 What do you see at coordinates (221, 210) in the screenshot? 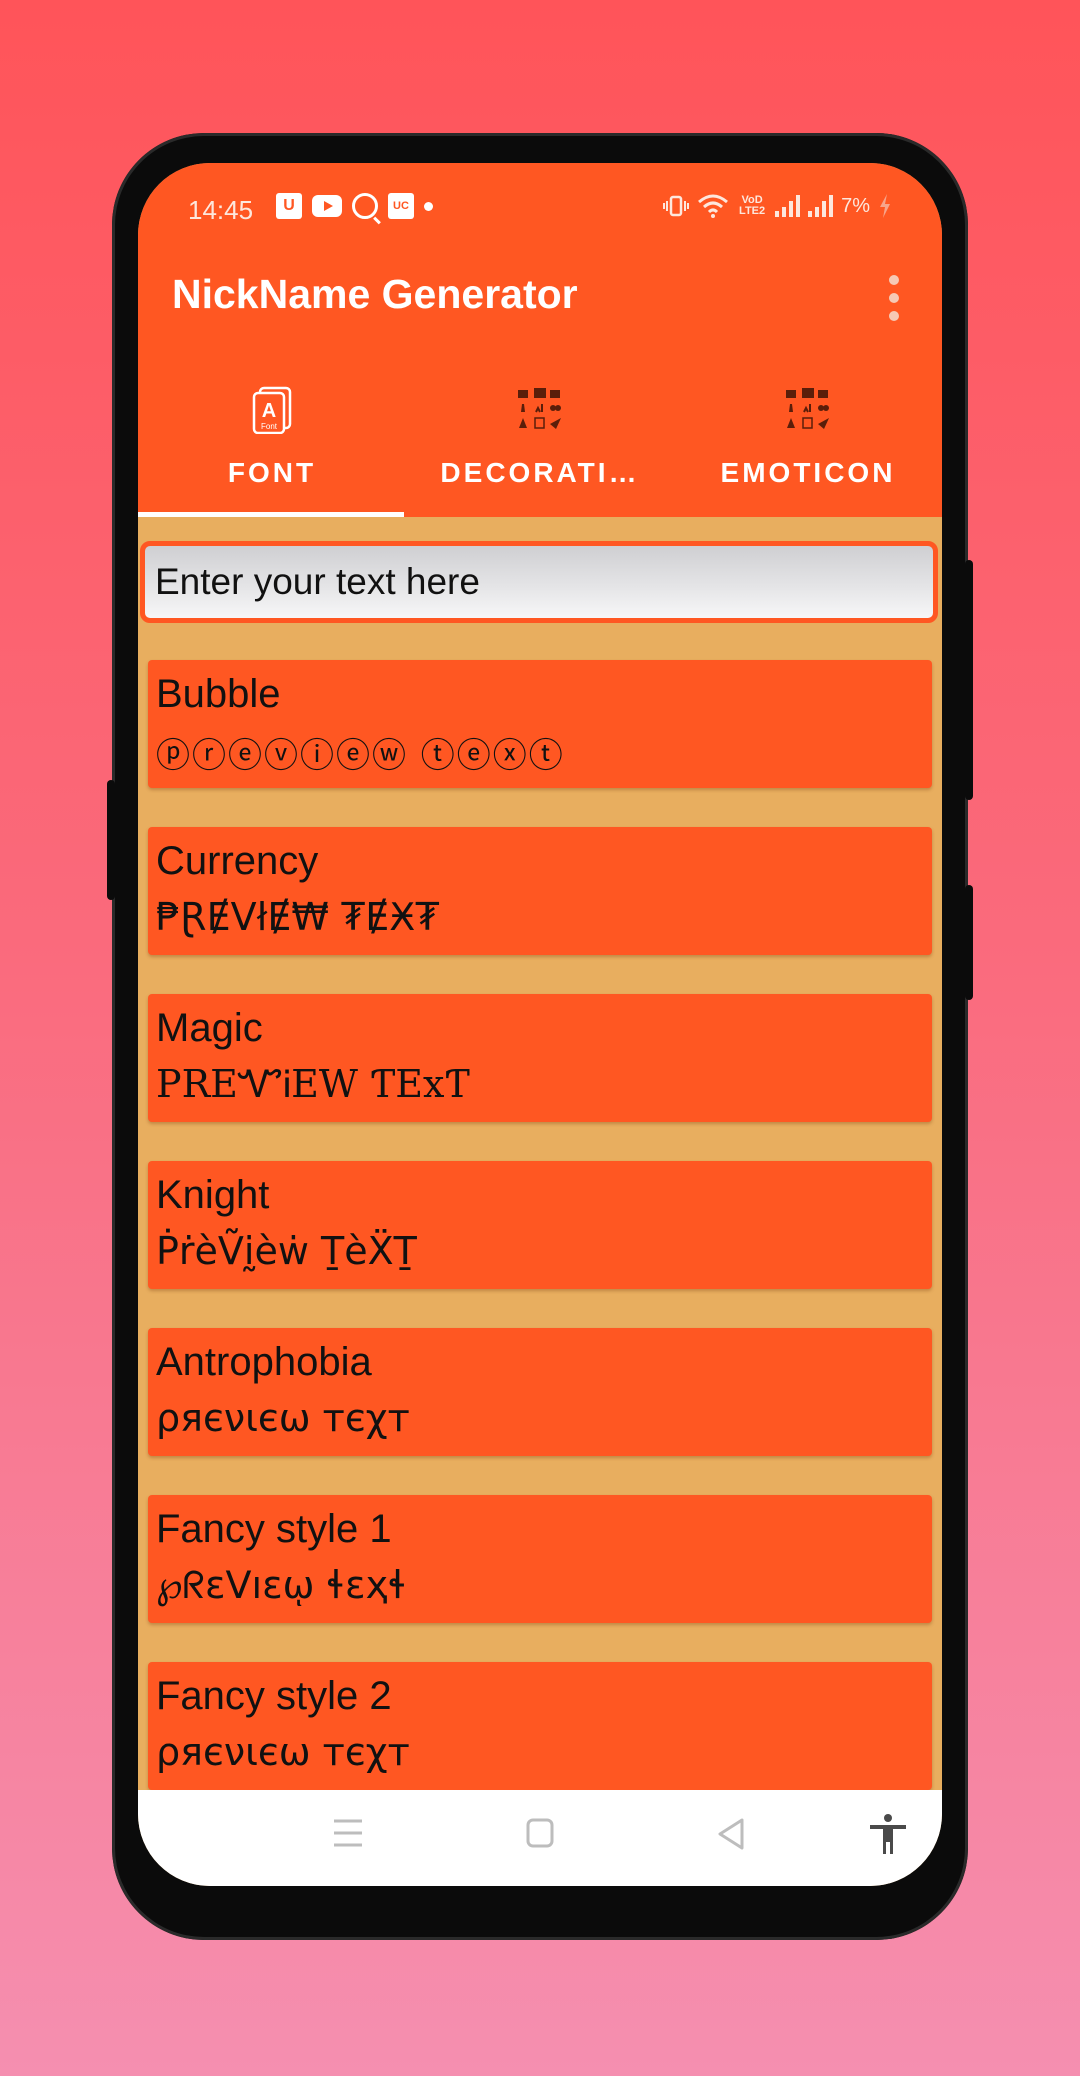
I see `status-time: 14:45` at bounding box center [221, 210].